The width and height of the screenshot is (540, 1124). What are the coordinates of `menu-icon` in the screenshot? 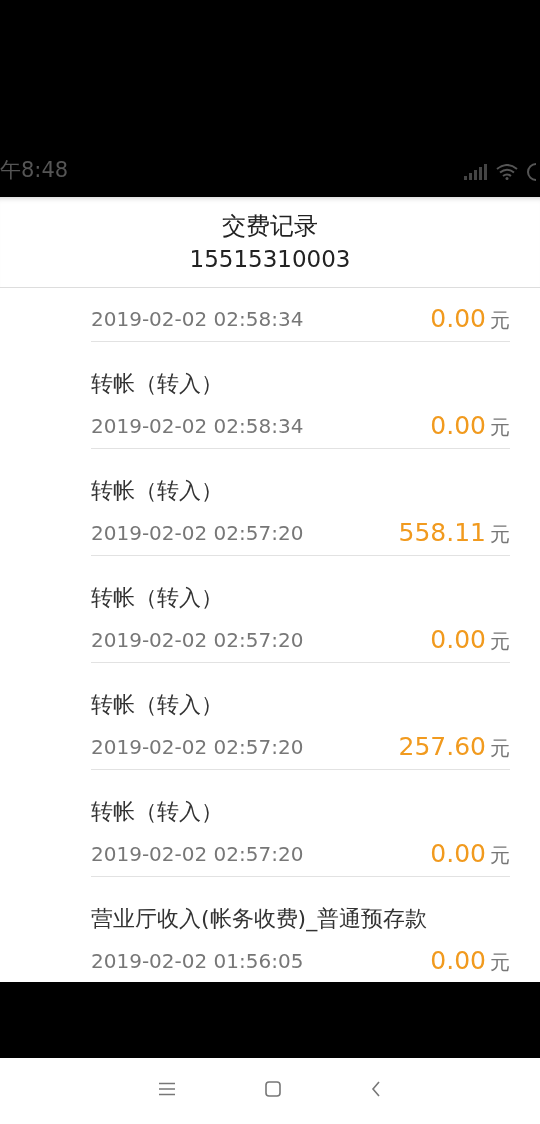 It's located at (167, 1089).